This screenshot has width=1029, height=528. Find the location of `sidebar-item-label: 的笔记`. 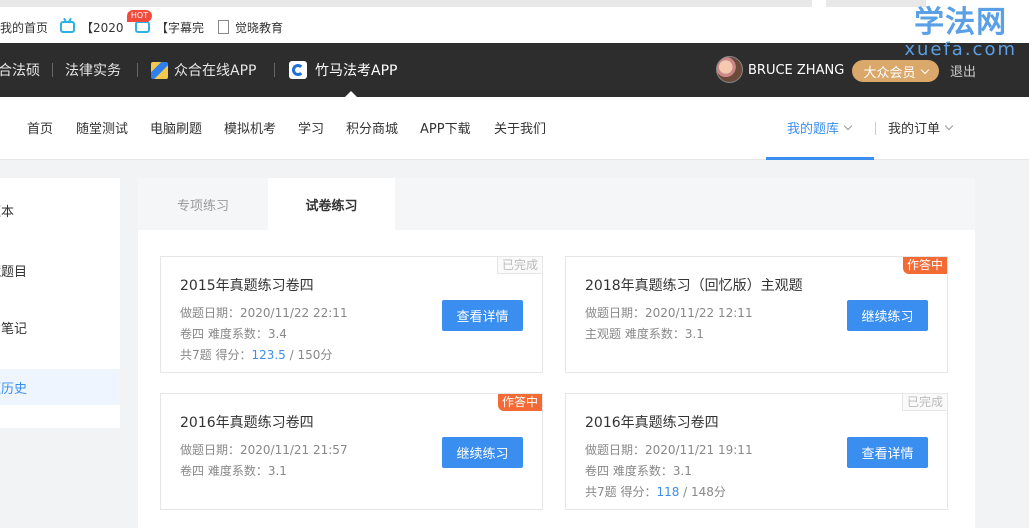

sidebar-item-label: 的笔记 is located at coordinates (14, 329).